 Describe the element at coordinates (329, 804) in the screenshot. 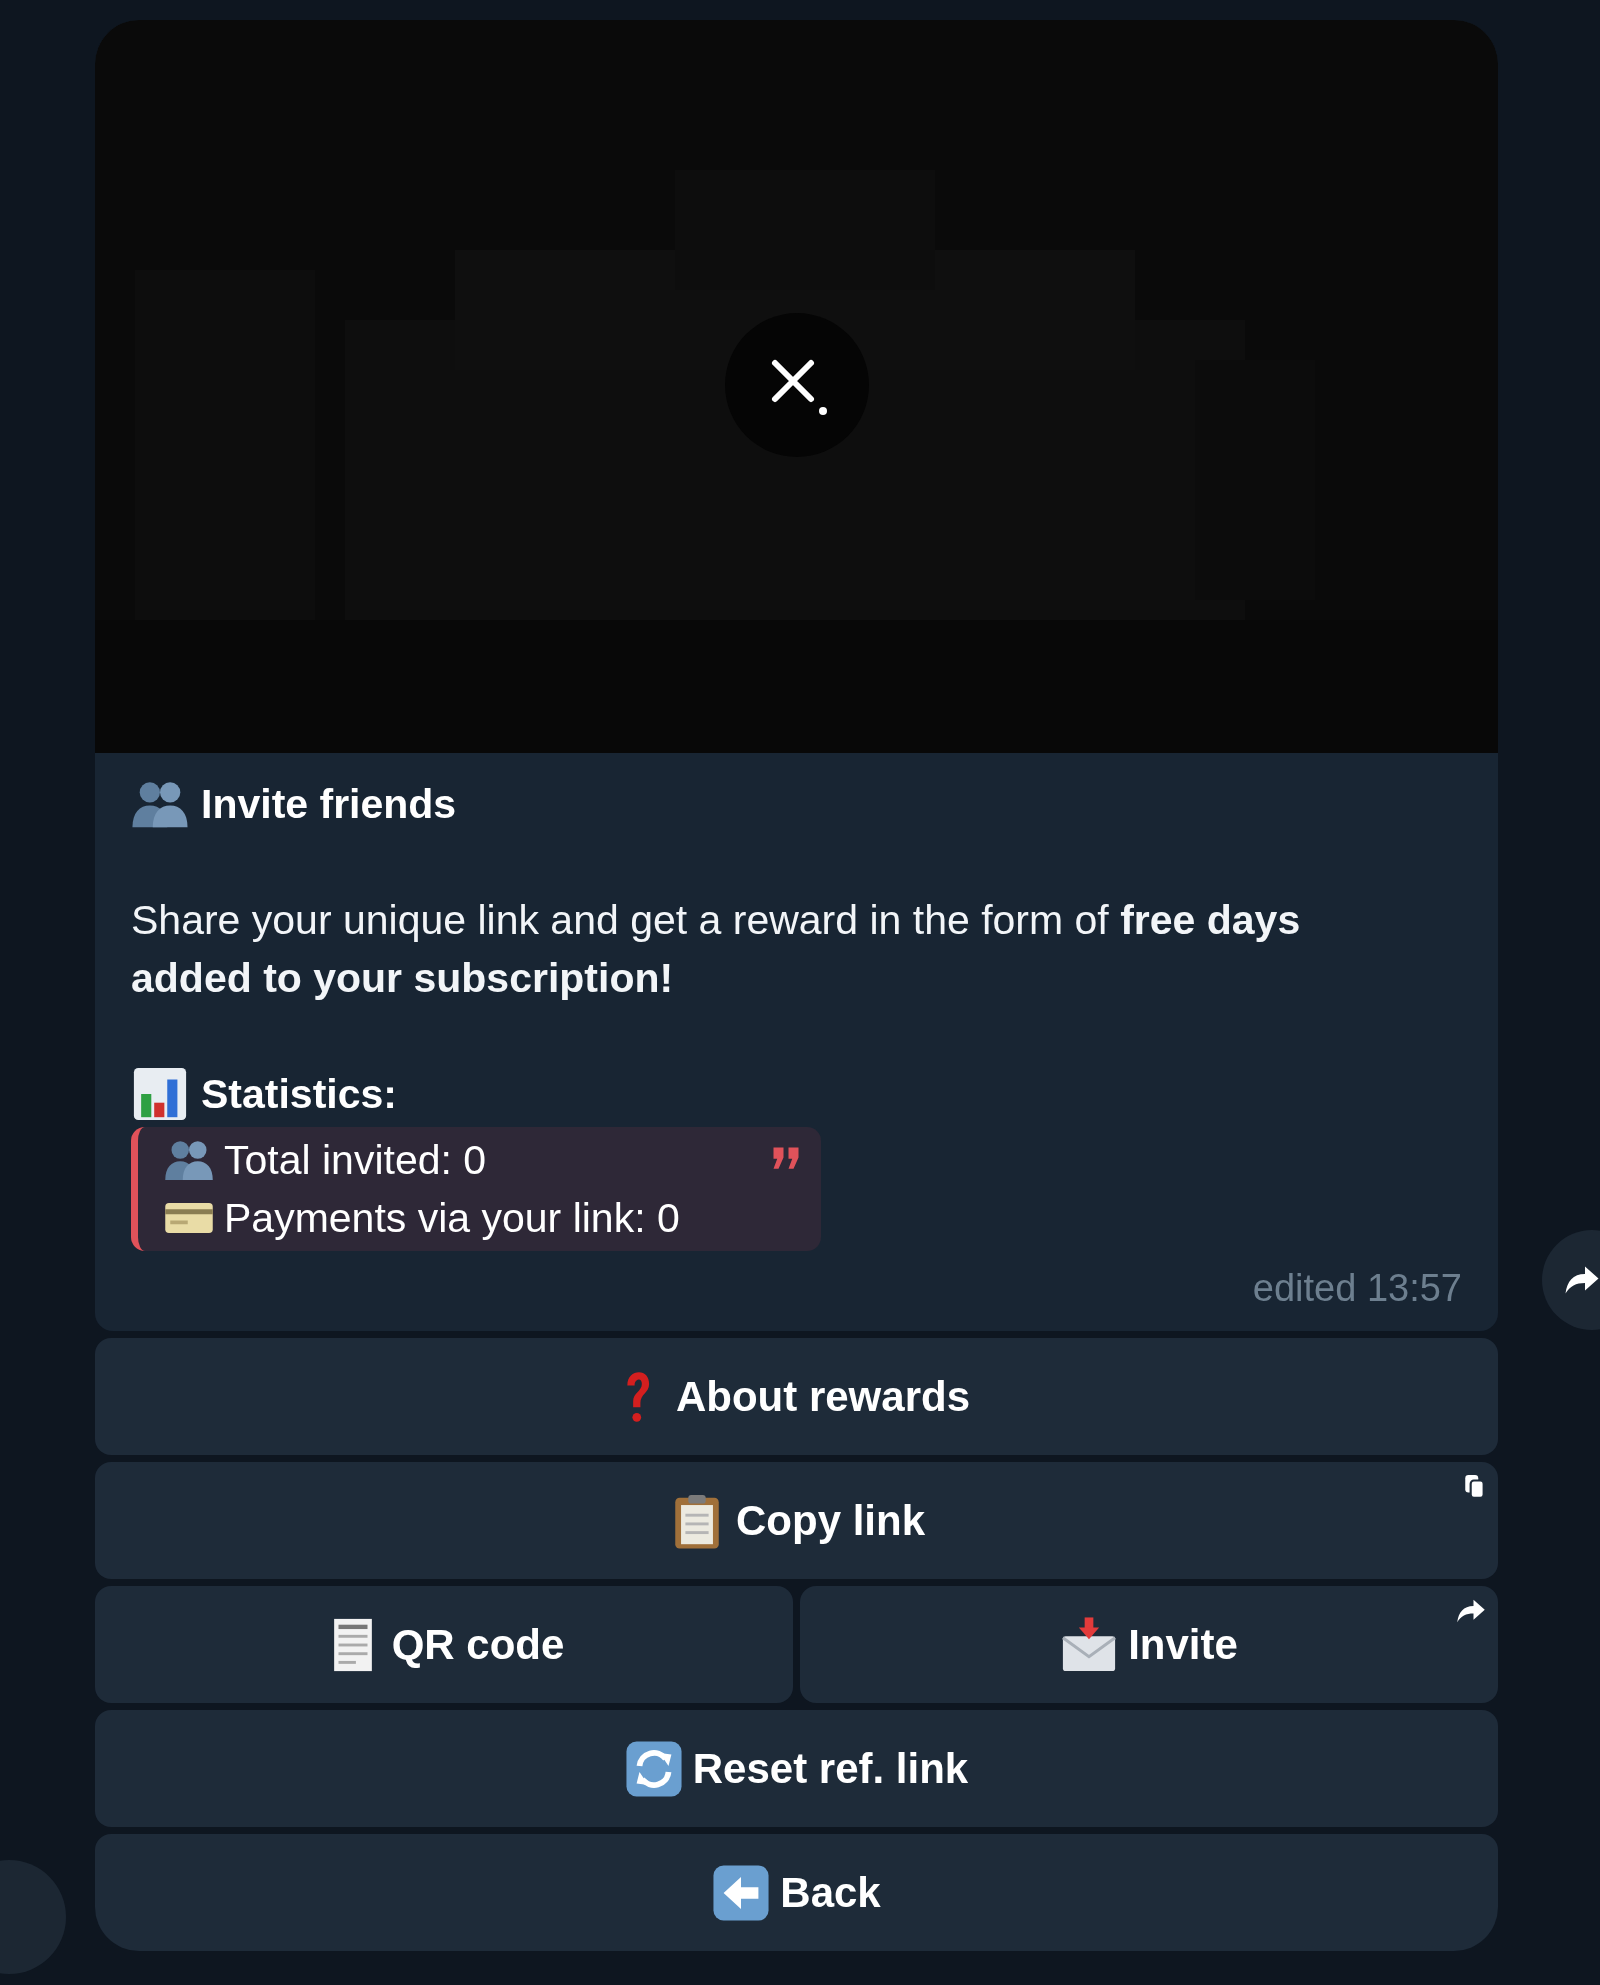

I see `message-title: Invite friends` at that location.